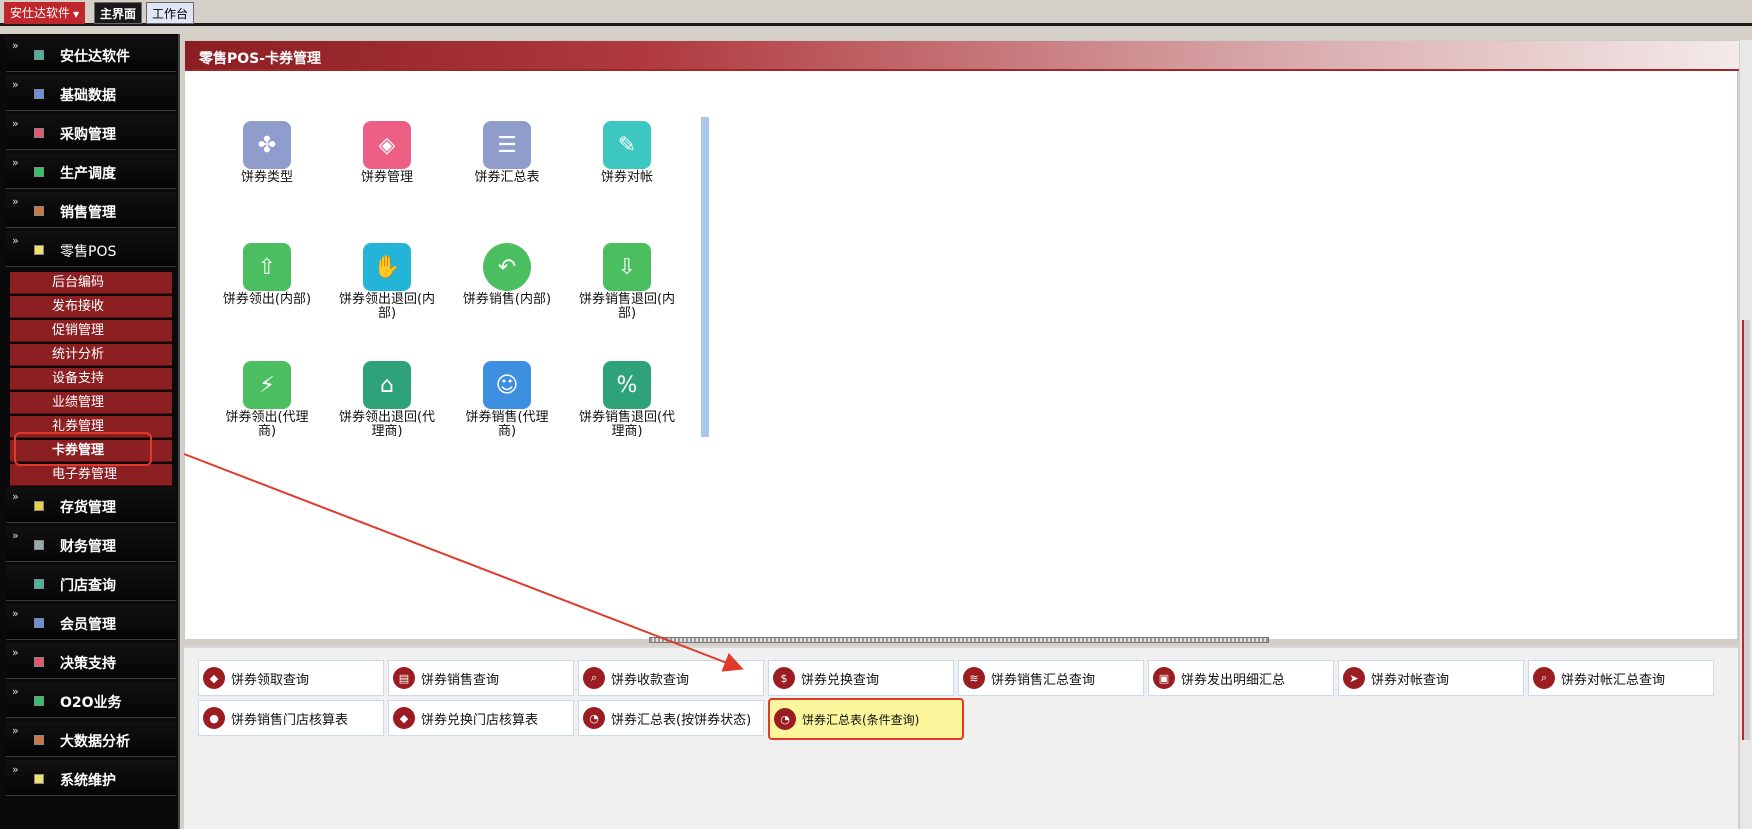 The width and height of the screenshot is (1752, 829). Describe the element at coordinates (1544, 678) in the screenshot. I see `search-icon: ⌕` at that location.